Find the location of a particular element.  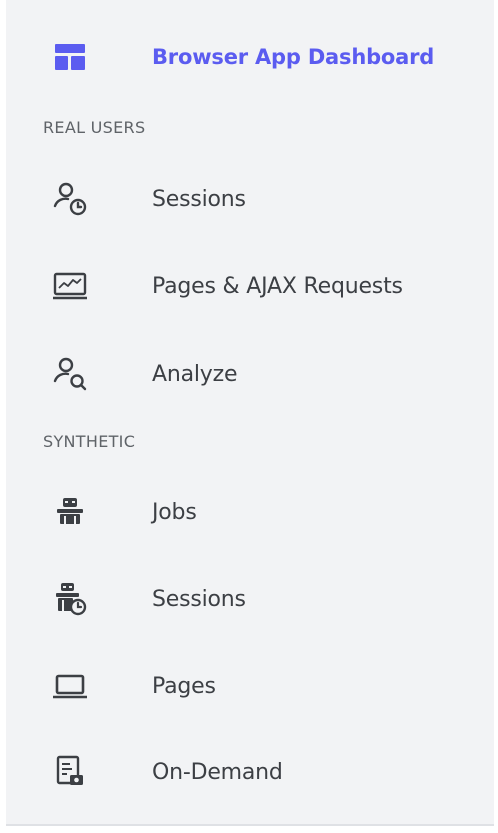

sidebar-item-real-users-sessions: Sessions is located at coordinates (250, 199).